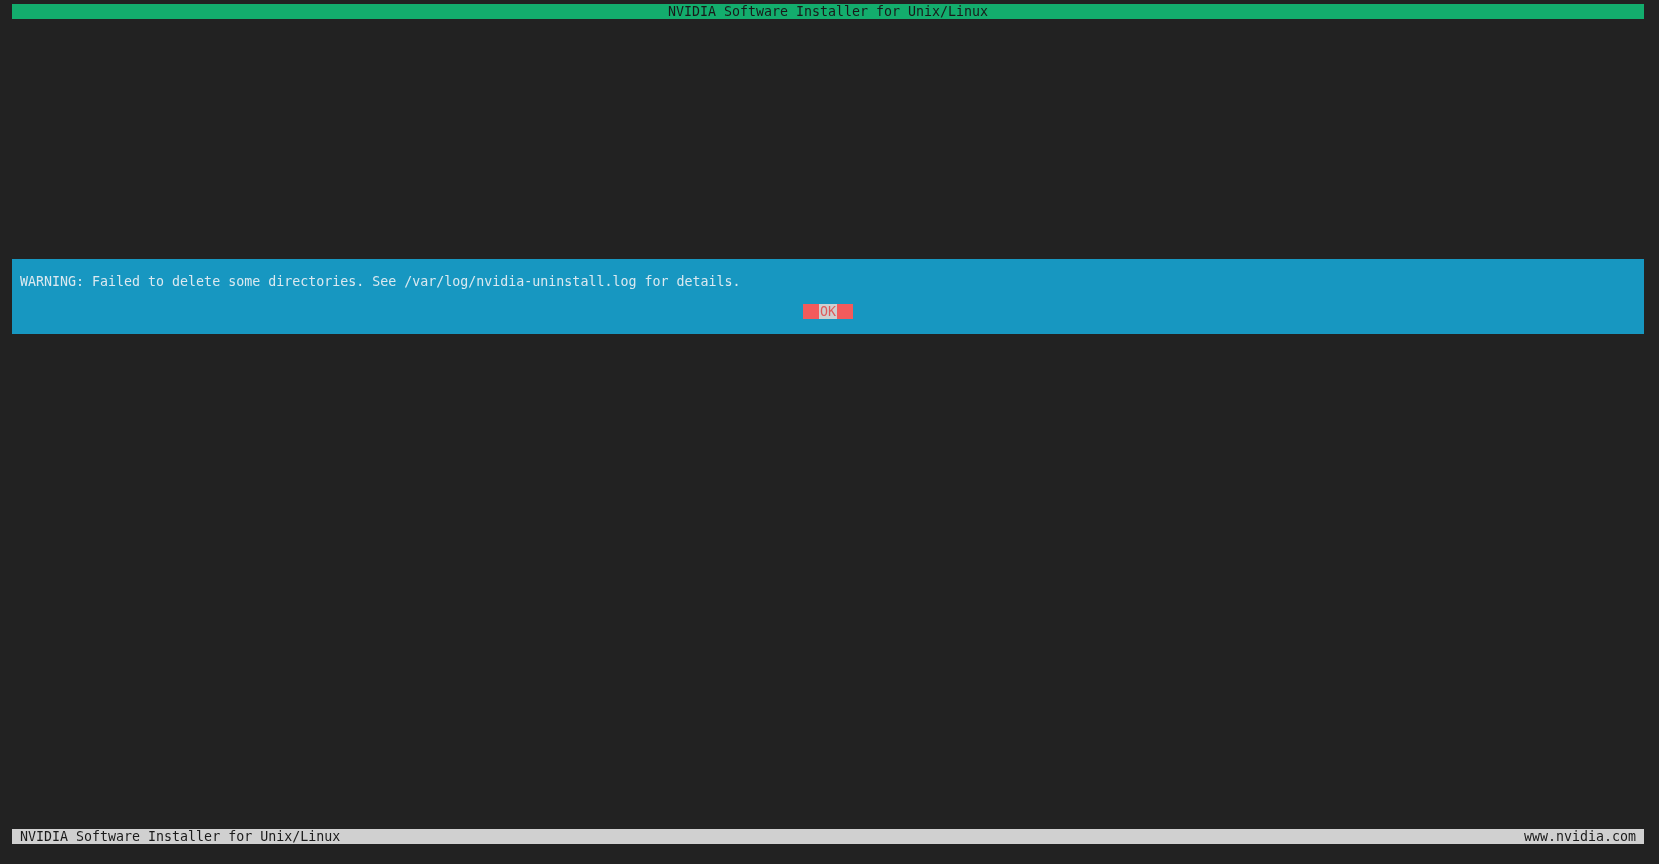  I want to click on installer-title: NVIDIA Software Installer for Unix/Linux, so click(828, 11).